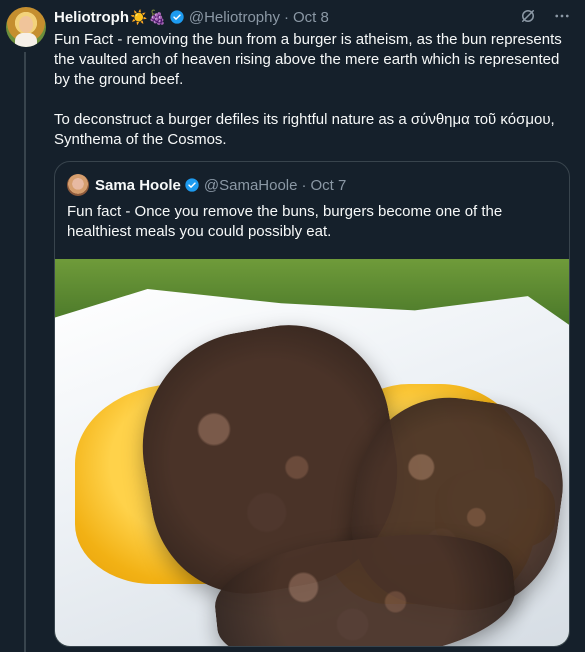  Describe the element at coordinates (328, 185) in the screenshot. I see `quoted-date: Oct 7` at that location.